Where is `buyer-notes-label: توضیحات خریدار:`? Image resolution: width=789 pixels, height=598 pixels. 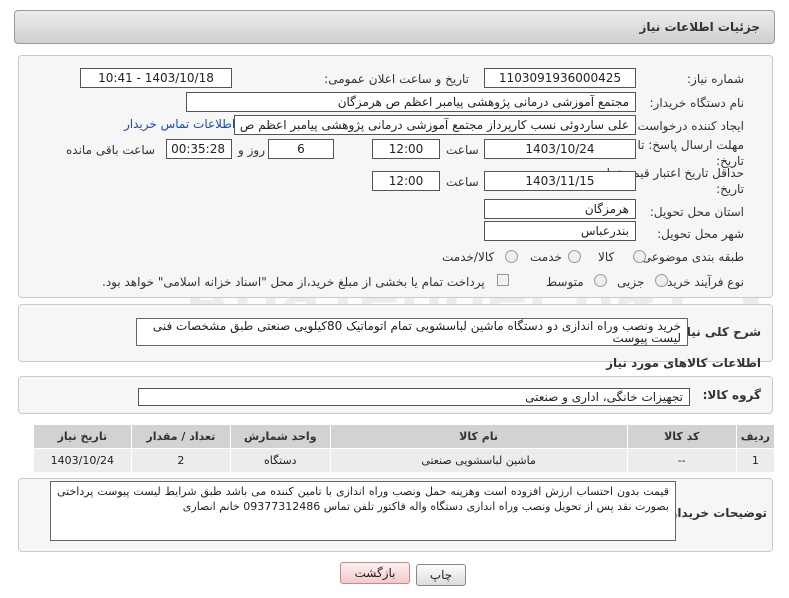 buyer-notes-label: توضیحات خریدار: is located at coordinates (716, 513).